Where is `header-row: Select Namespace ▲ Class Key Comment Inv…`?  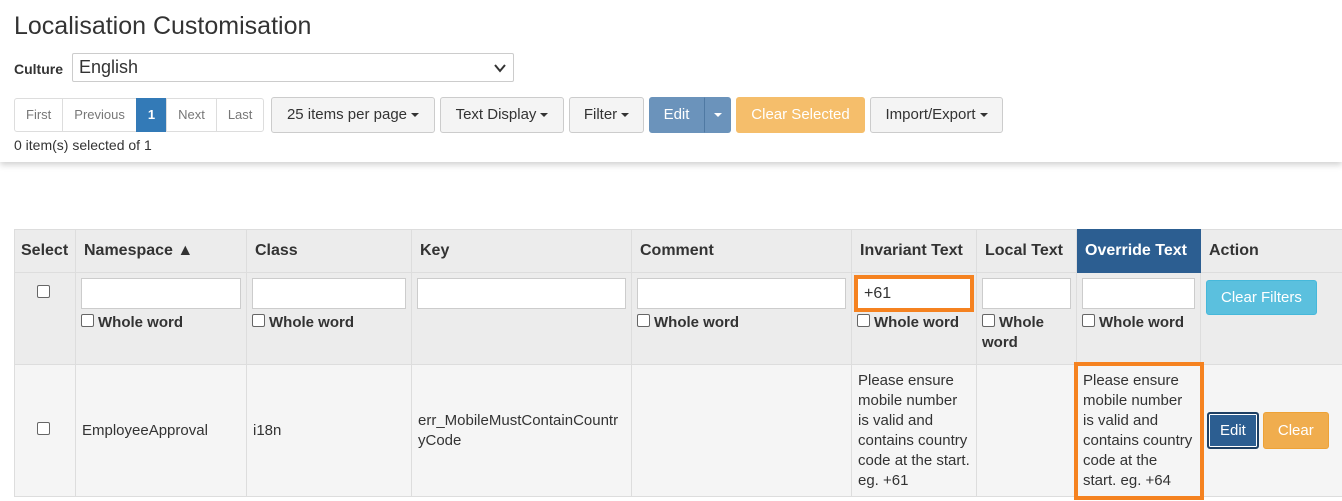
header-row: Select Namespace ▲ Class Key Comment Inv… is located at coordinates (678, 251).